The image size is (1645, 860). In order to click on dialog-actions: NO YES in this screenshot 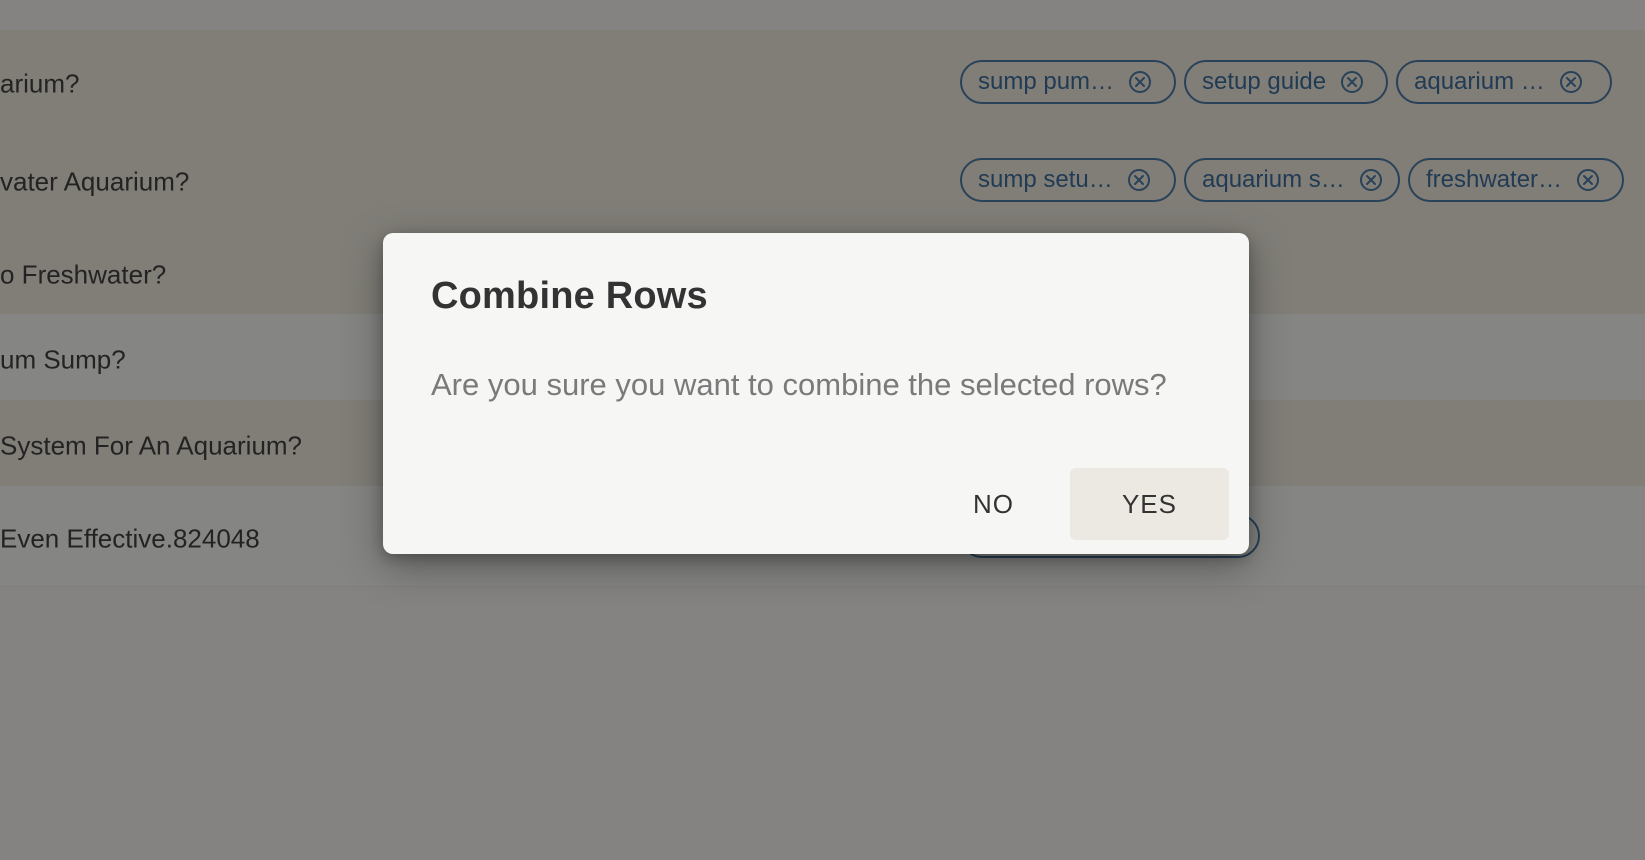, I will do `click(1080, 504)`.